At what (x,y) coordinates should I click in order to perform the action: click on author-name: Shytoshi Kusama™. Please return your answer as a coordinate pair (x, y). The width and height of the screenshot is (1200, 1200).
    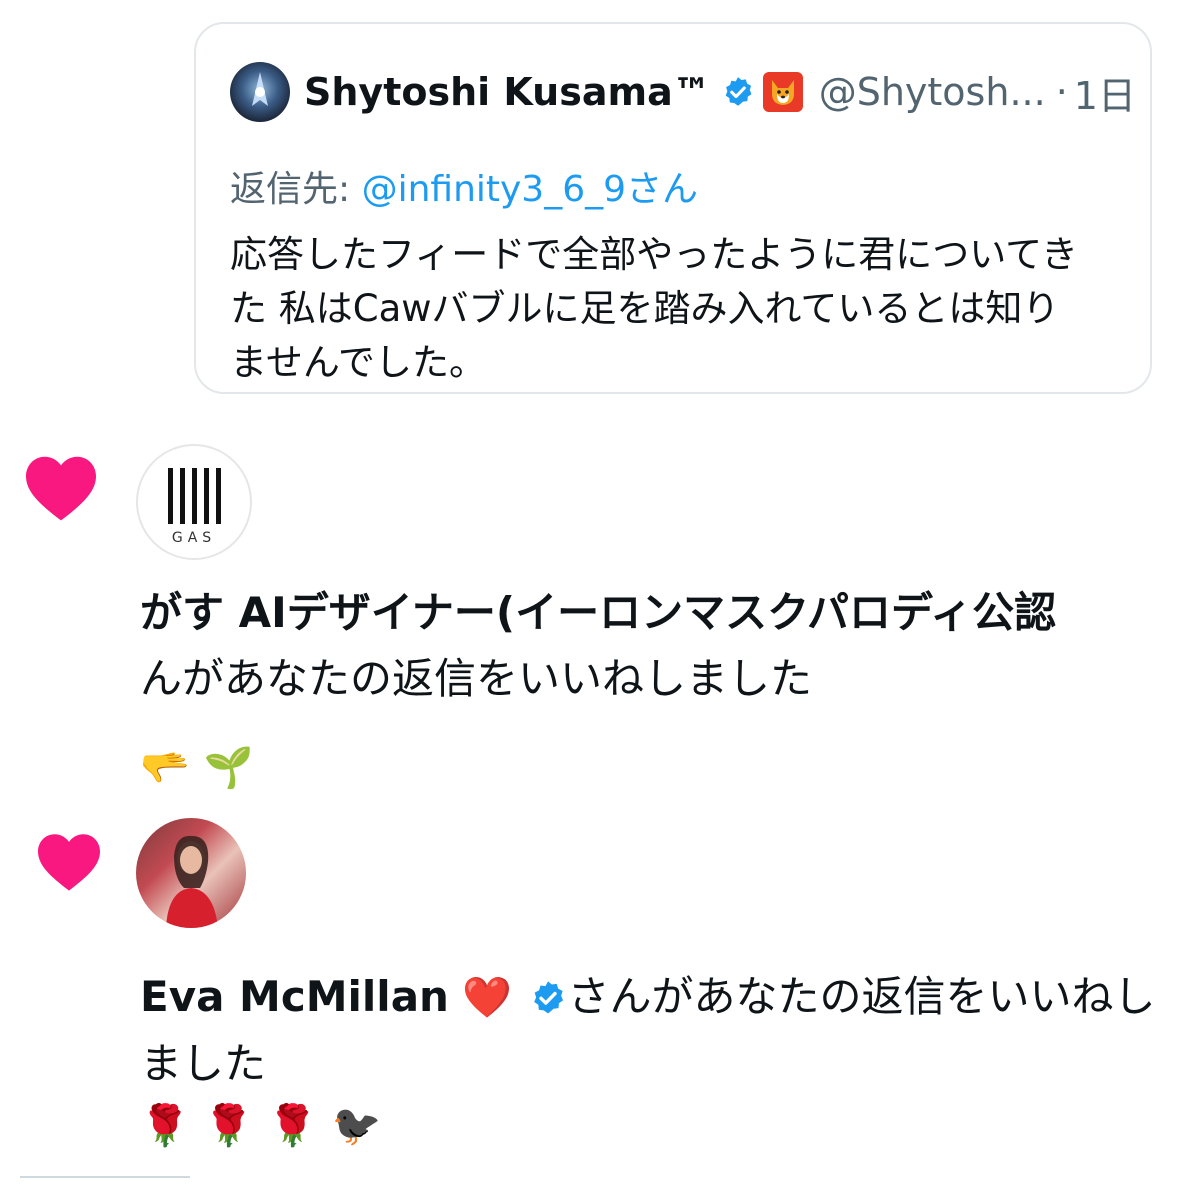
    Looking at the image, I should click on (507, 92).